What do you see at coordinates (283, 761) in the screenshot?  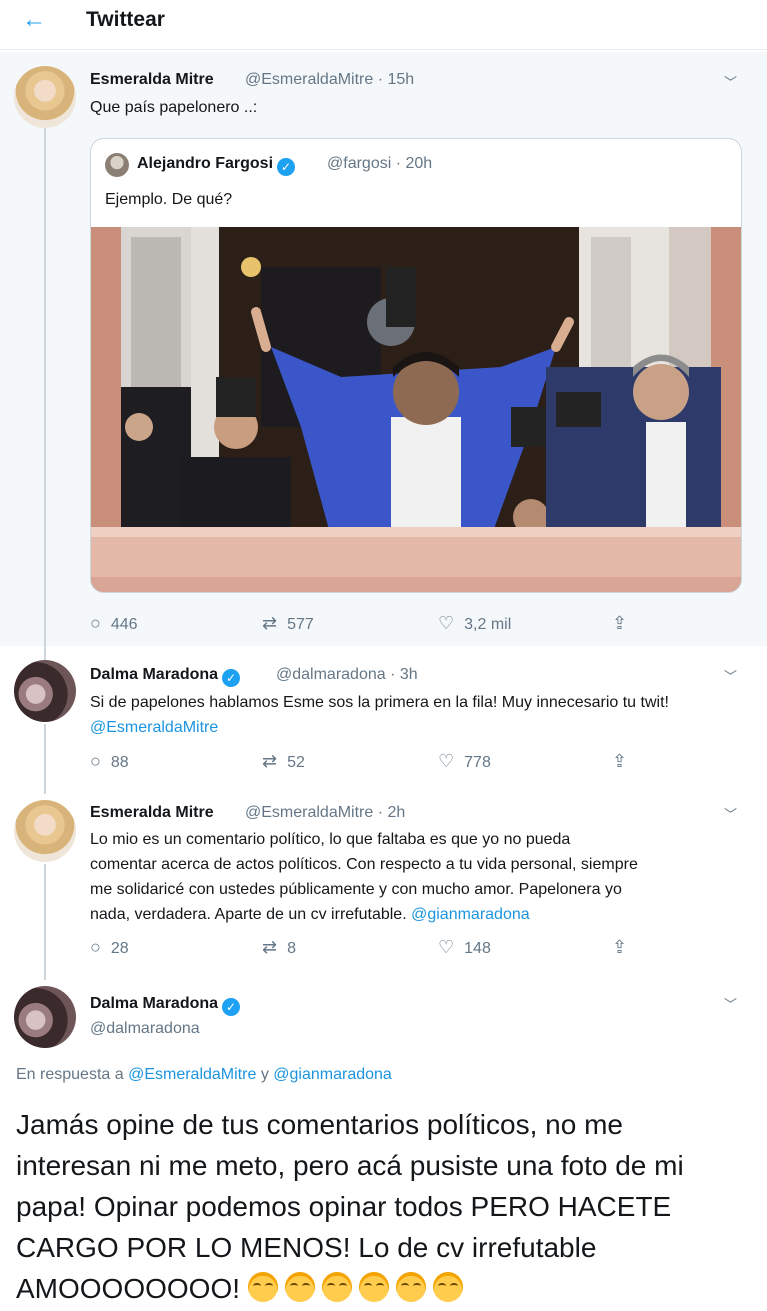 I see `retweet-button: ⇄ 52` at bounding box center [283, 761].